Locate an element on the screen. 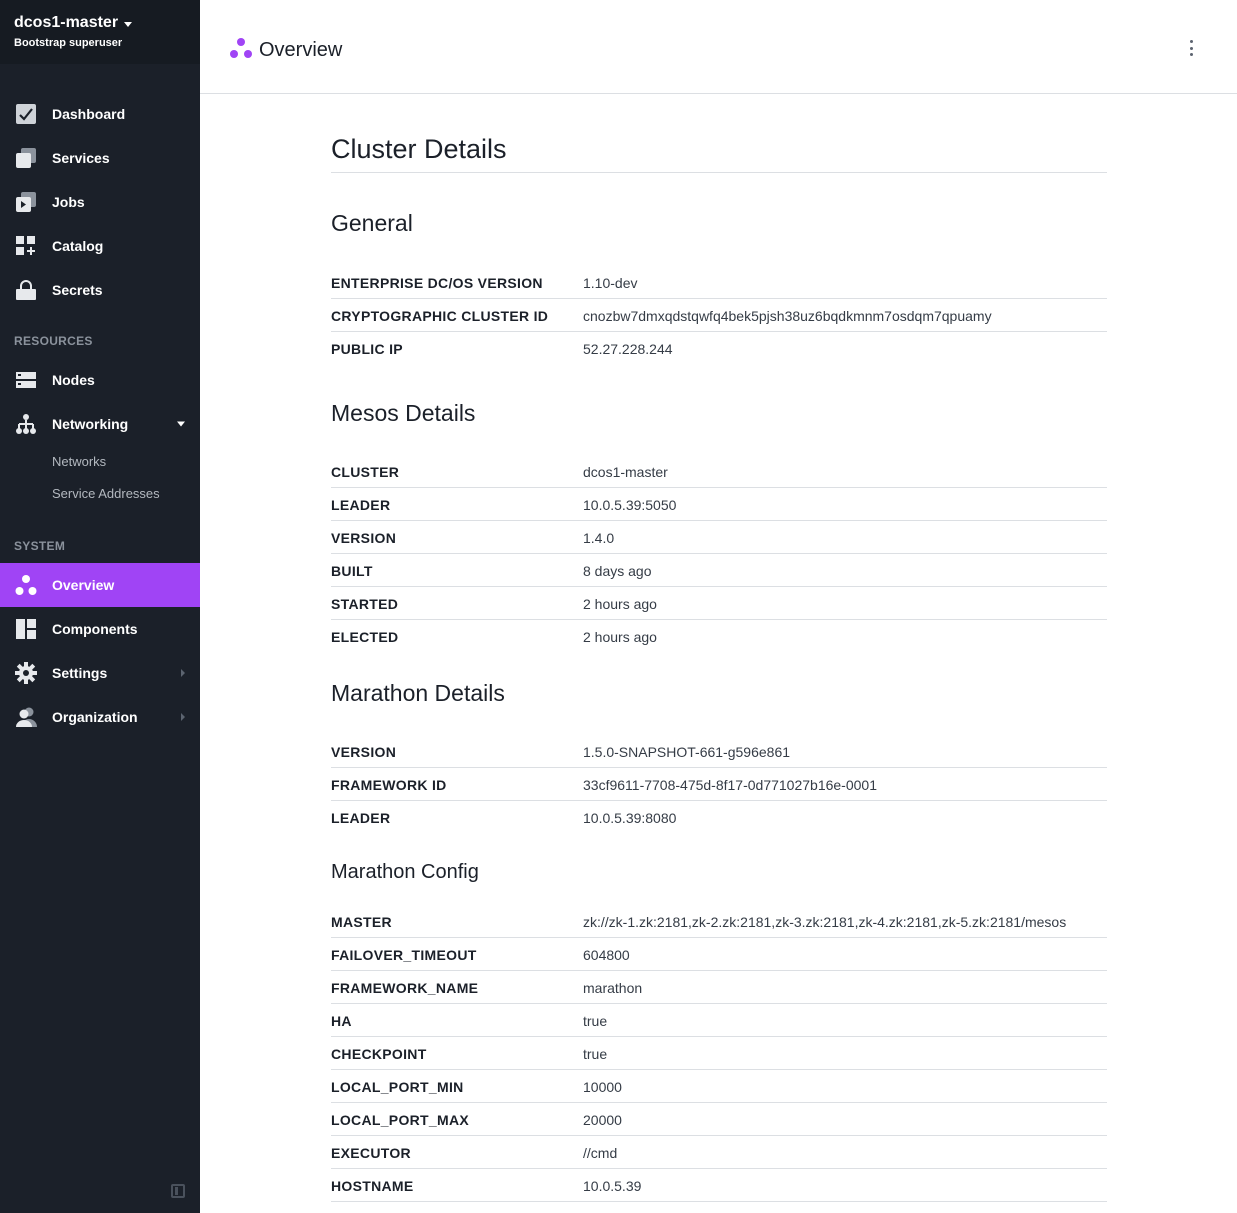 This screenshot has width=1237, height=1213. page-header: Overview is located at coordinates (718, 47).